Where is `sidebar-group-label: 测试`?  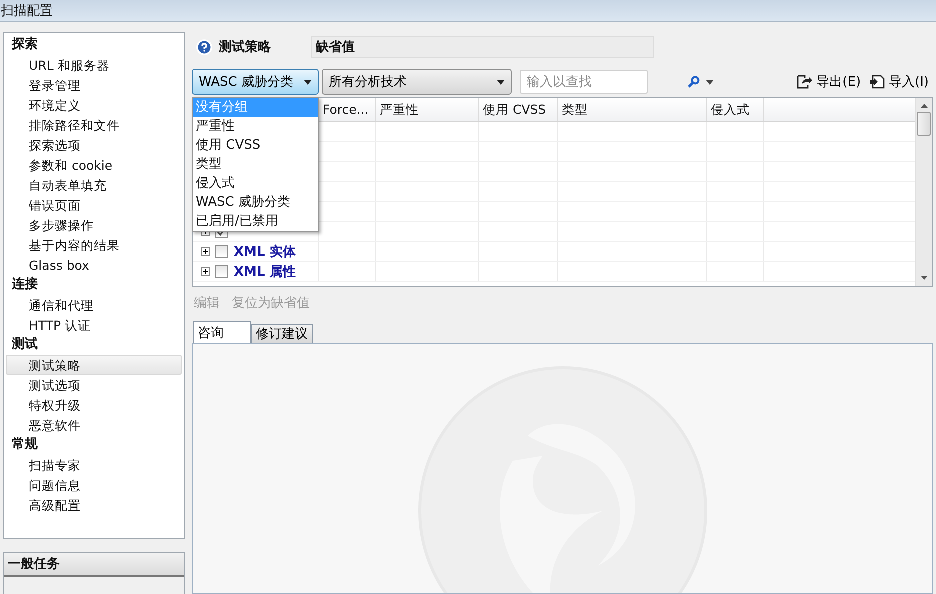 sidebar-group-label: 测试 is located at coordinates (25, 345).